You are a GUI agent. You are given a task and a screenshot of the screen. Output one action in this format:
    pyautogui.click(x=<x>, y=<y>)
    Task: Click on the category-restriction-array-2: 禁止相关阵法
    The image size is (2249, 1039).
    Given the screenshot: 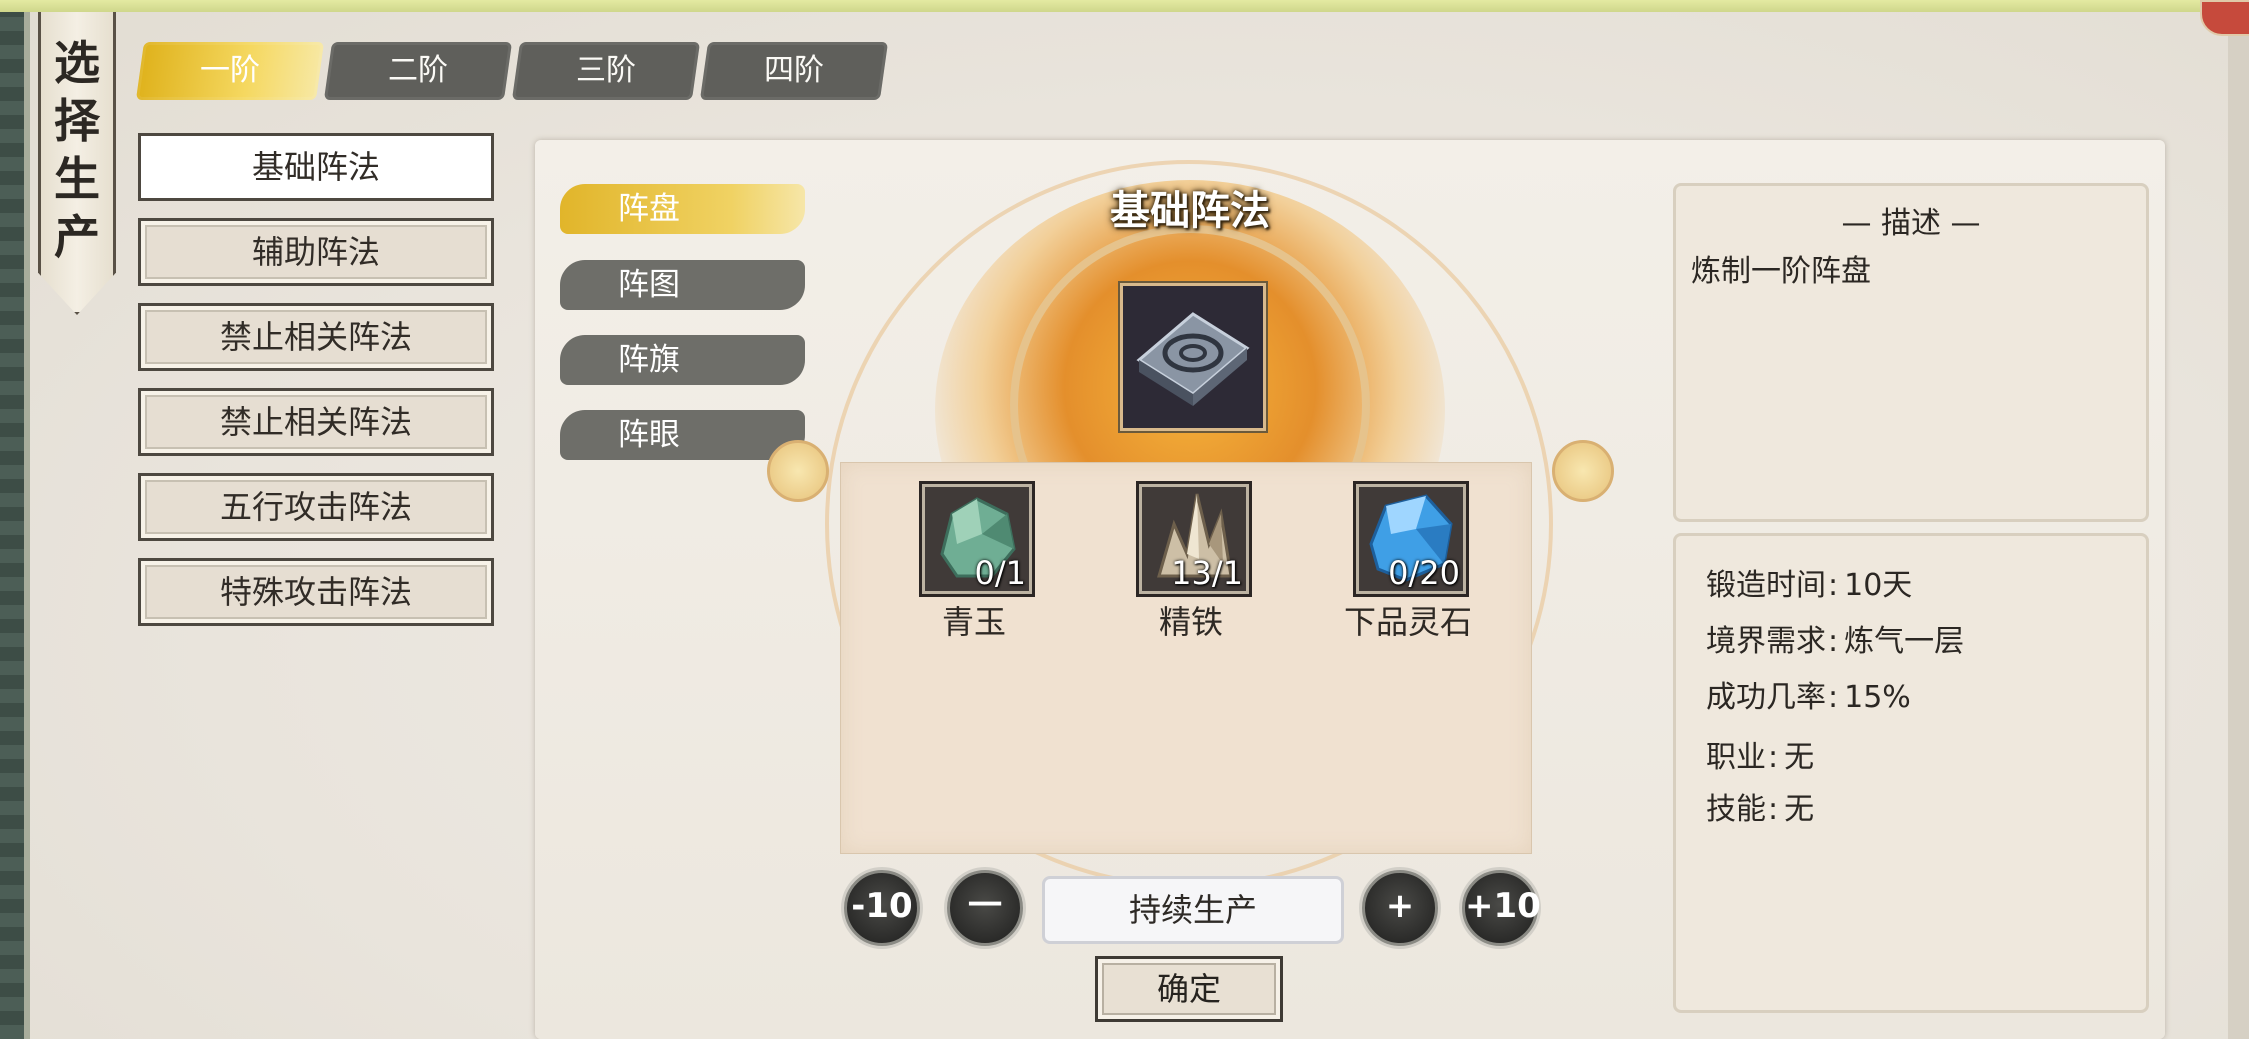 What is the action you would take?
    pyautogui.click(x=316, y=422)
    